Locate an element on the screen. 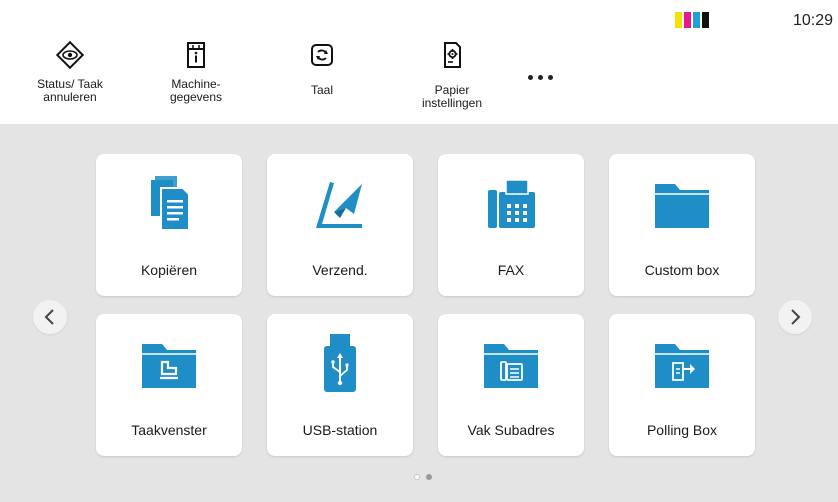 The width and height of the screenshot is (838, 502). machine-info-label: Machine- gegevens is located at coordinates (196, 91).